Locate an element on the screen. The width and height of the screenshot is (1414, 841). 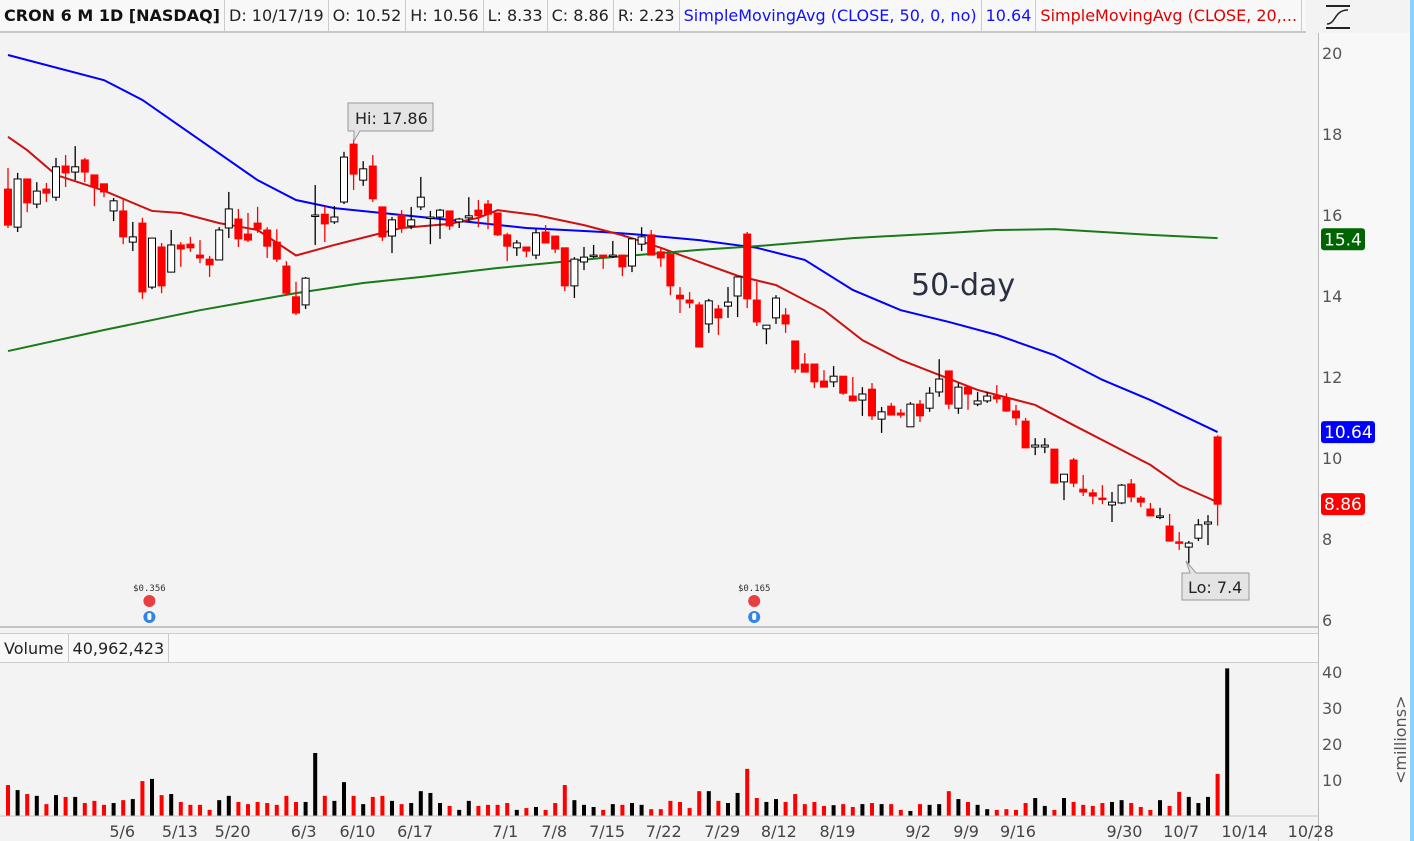
date-tick-label: 8/12 is located at coordinates (779, 831).